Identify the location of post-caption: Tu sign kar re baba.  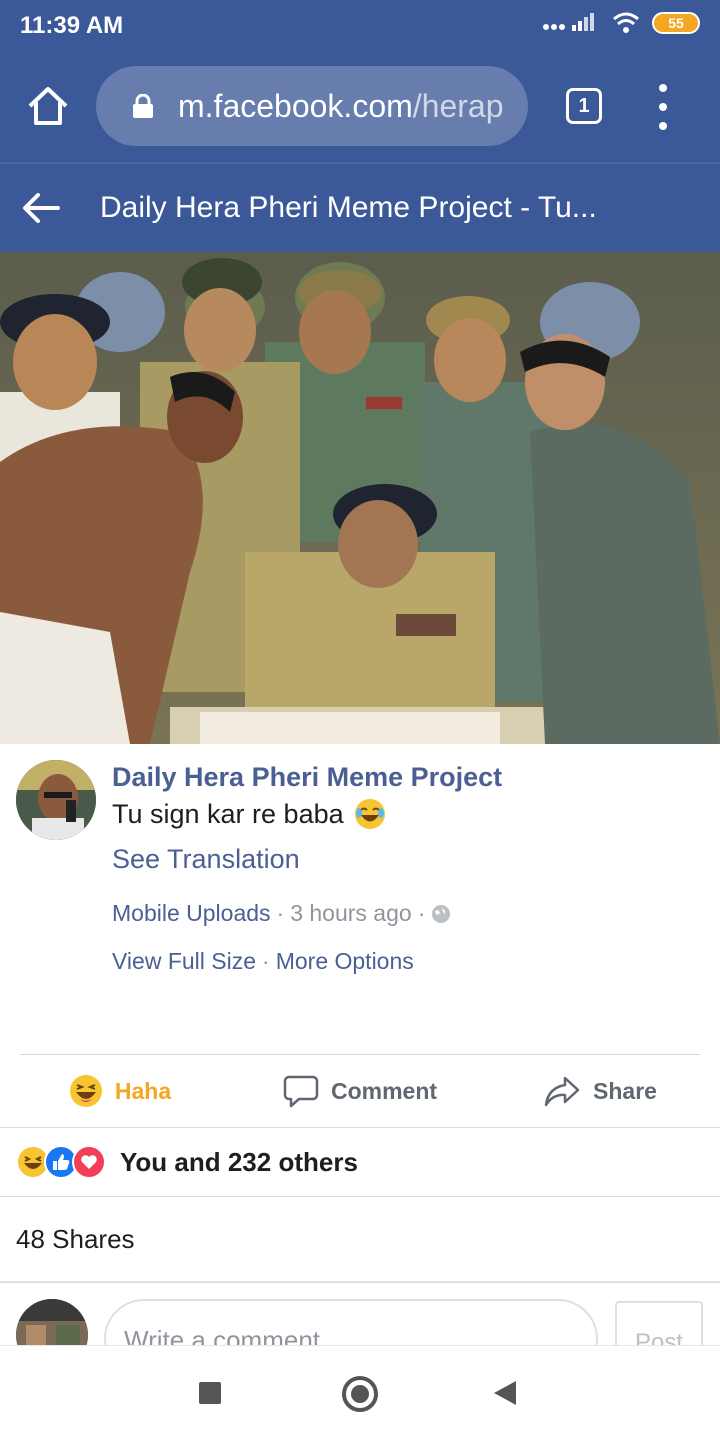
(249, 814).